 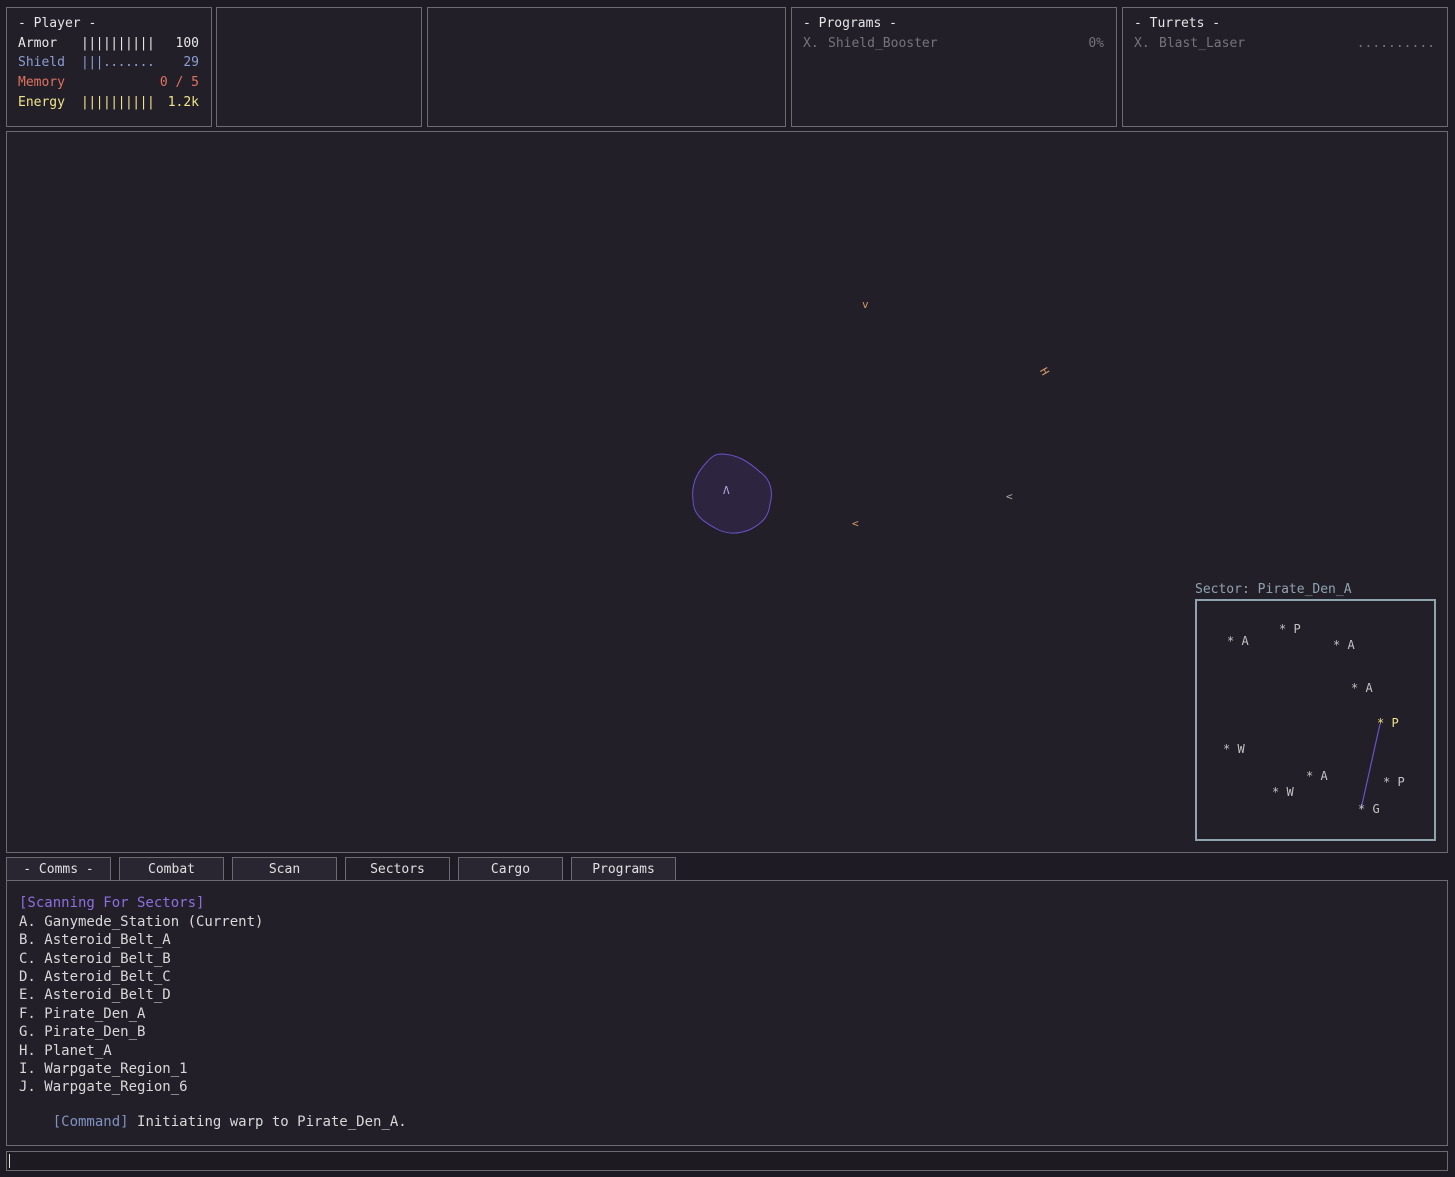 What do you see at coordinates (865, 304) in the screenshot?
I see `enemy-ship-1: v` at bounding box center [865, 304].